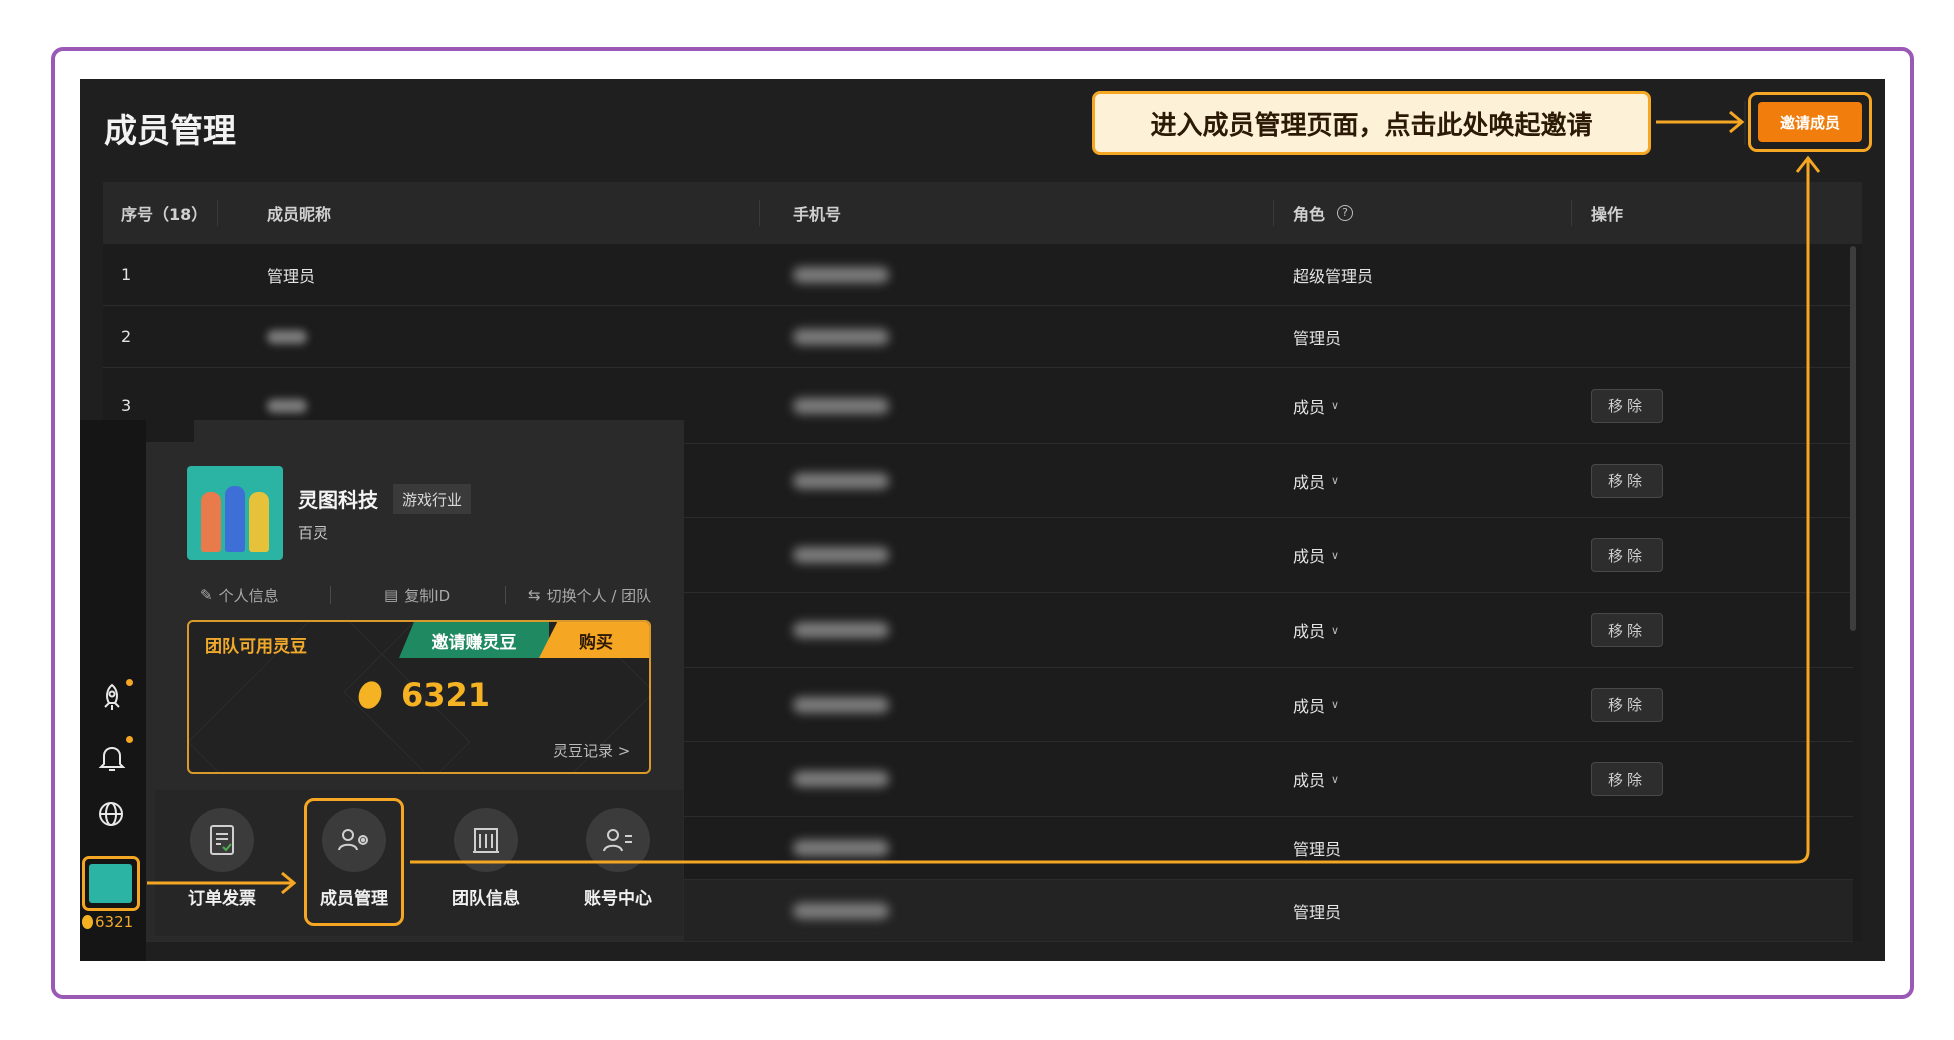  What do you see at coordinates (534, 595) in the screenshot?
I see `swap-icon: ⇆` at bounding box center [534, 595].